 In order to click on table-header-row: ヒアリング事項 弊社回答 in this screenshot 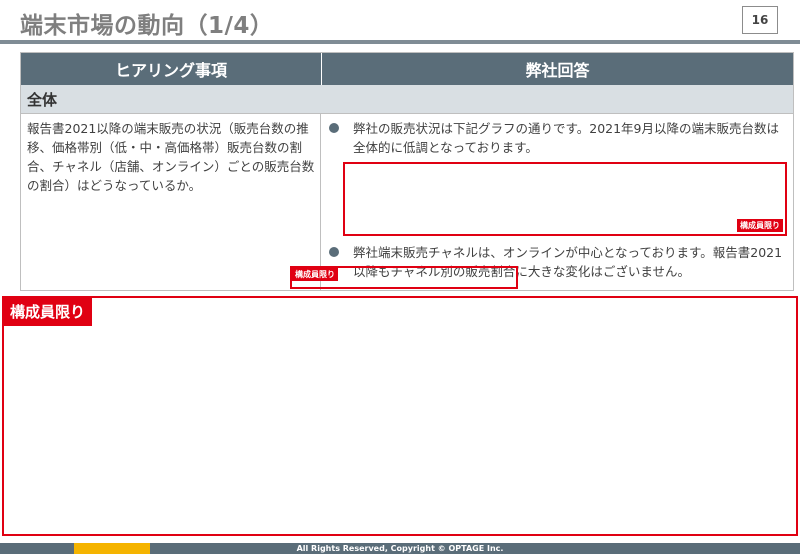, I will do `click(407, 69)`.